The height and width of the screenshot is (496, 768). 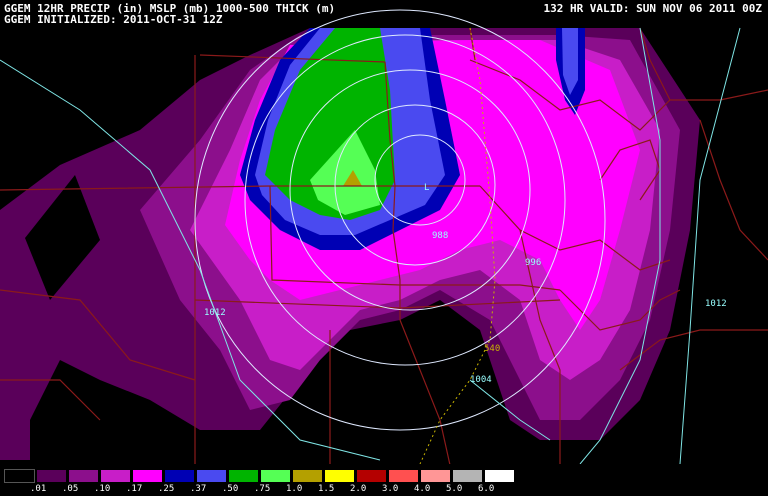 I want to click on isobar-label-1004: 1004, so click(x=481, y=380).